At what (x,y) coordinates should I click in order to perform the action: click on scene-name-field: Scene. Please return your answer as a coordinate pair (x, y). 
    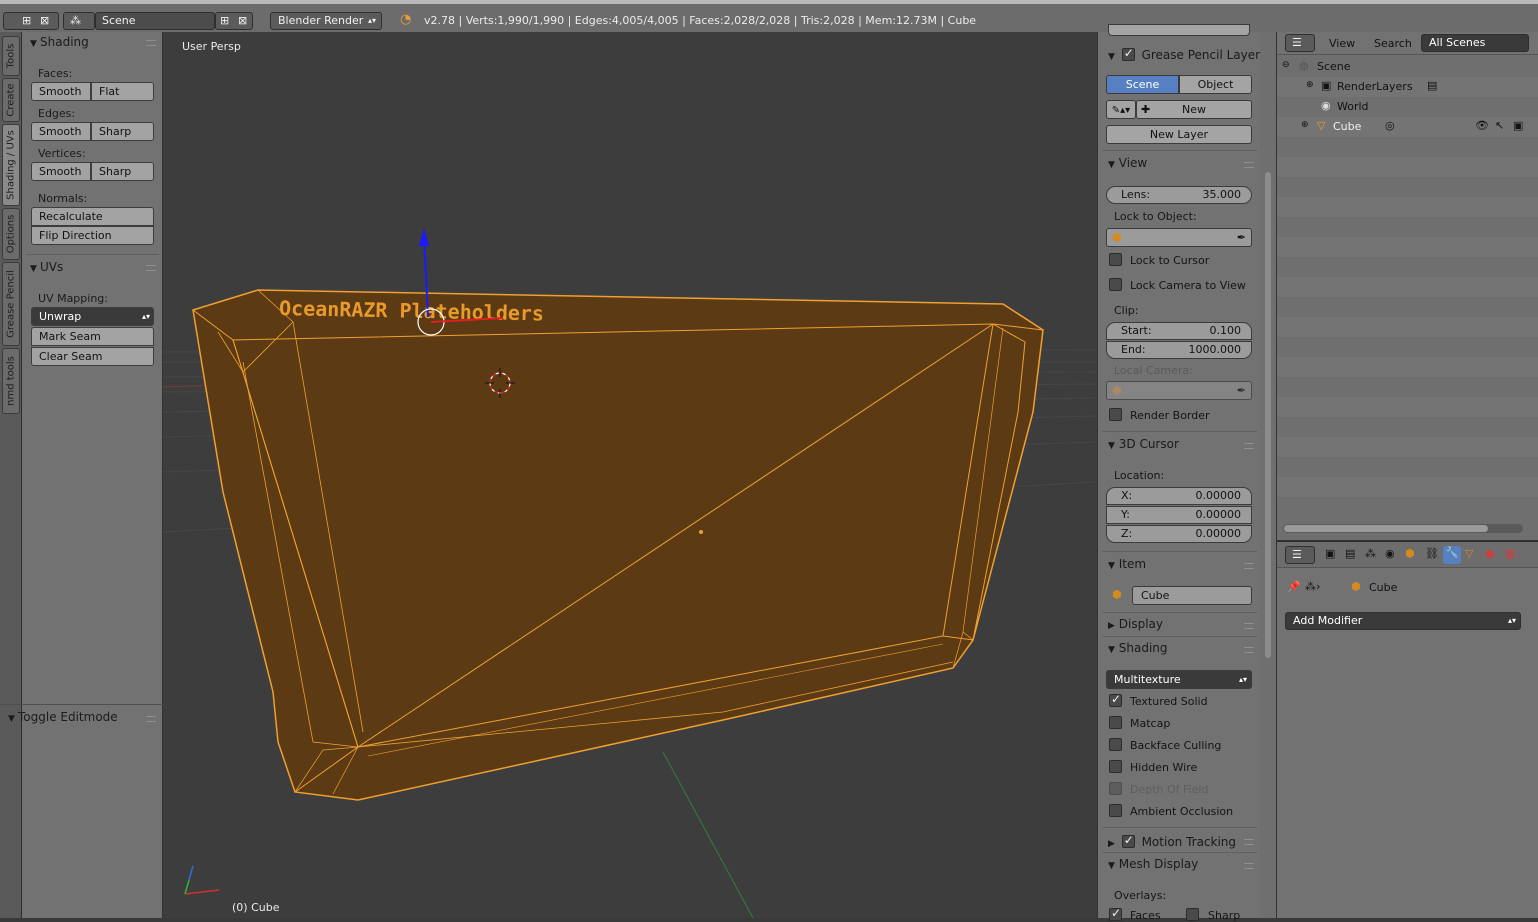
    Looking at the image, I should click on (155, 21).